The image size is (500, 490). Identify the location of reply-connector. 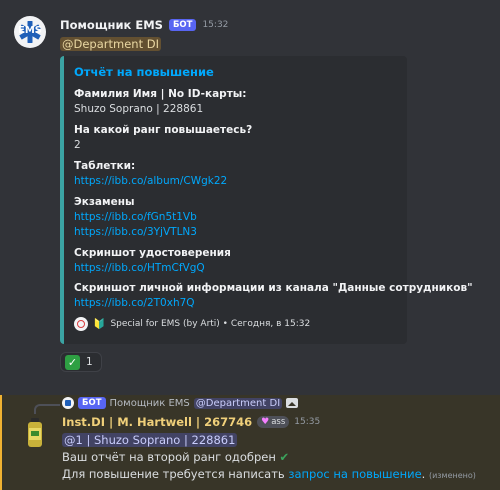
(47, 409).